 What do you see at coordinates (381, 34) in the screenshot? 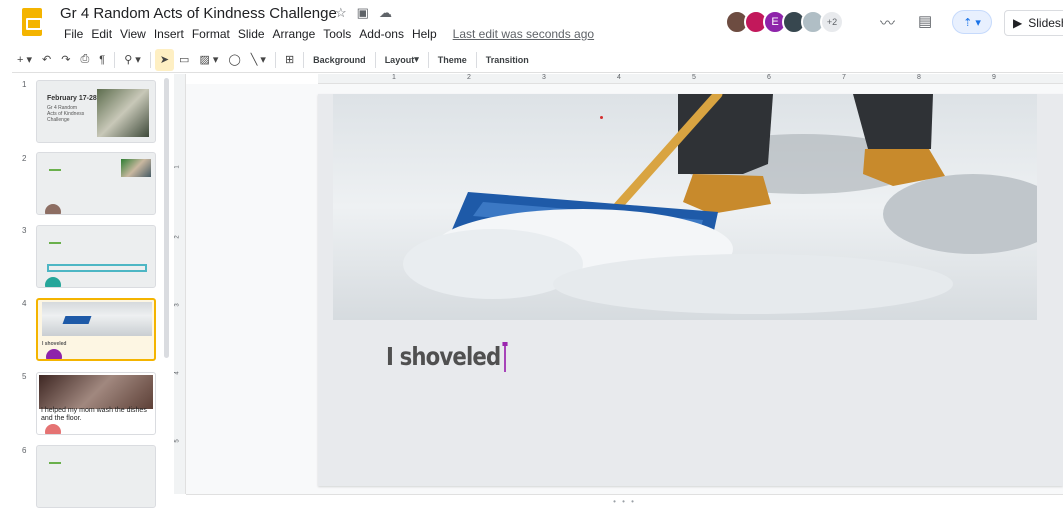
I see `menu-addons: Add-ons` at bounding box center [381, 34].